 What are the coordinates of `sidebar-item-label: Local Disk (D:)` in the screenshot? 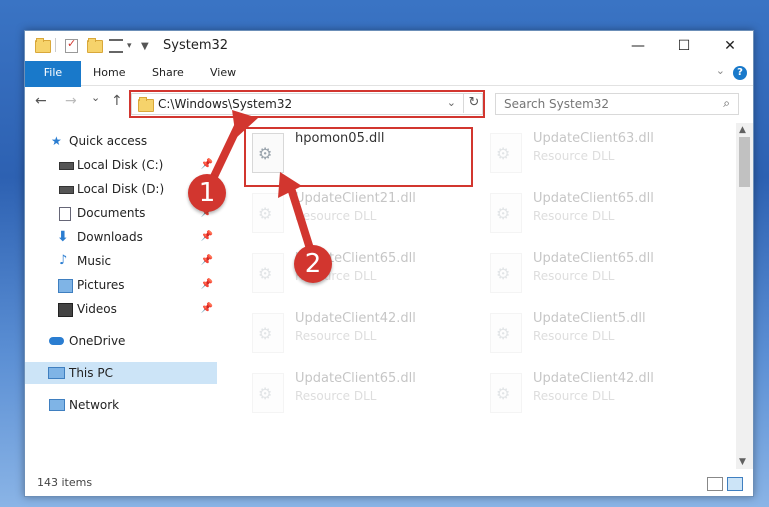 It's located at (121, 189).